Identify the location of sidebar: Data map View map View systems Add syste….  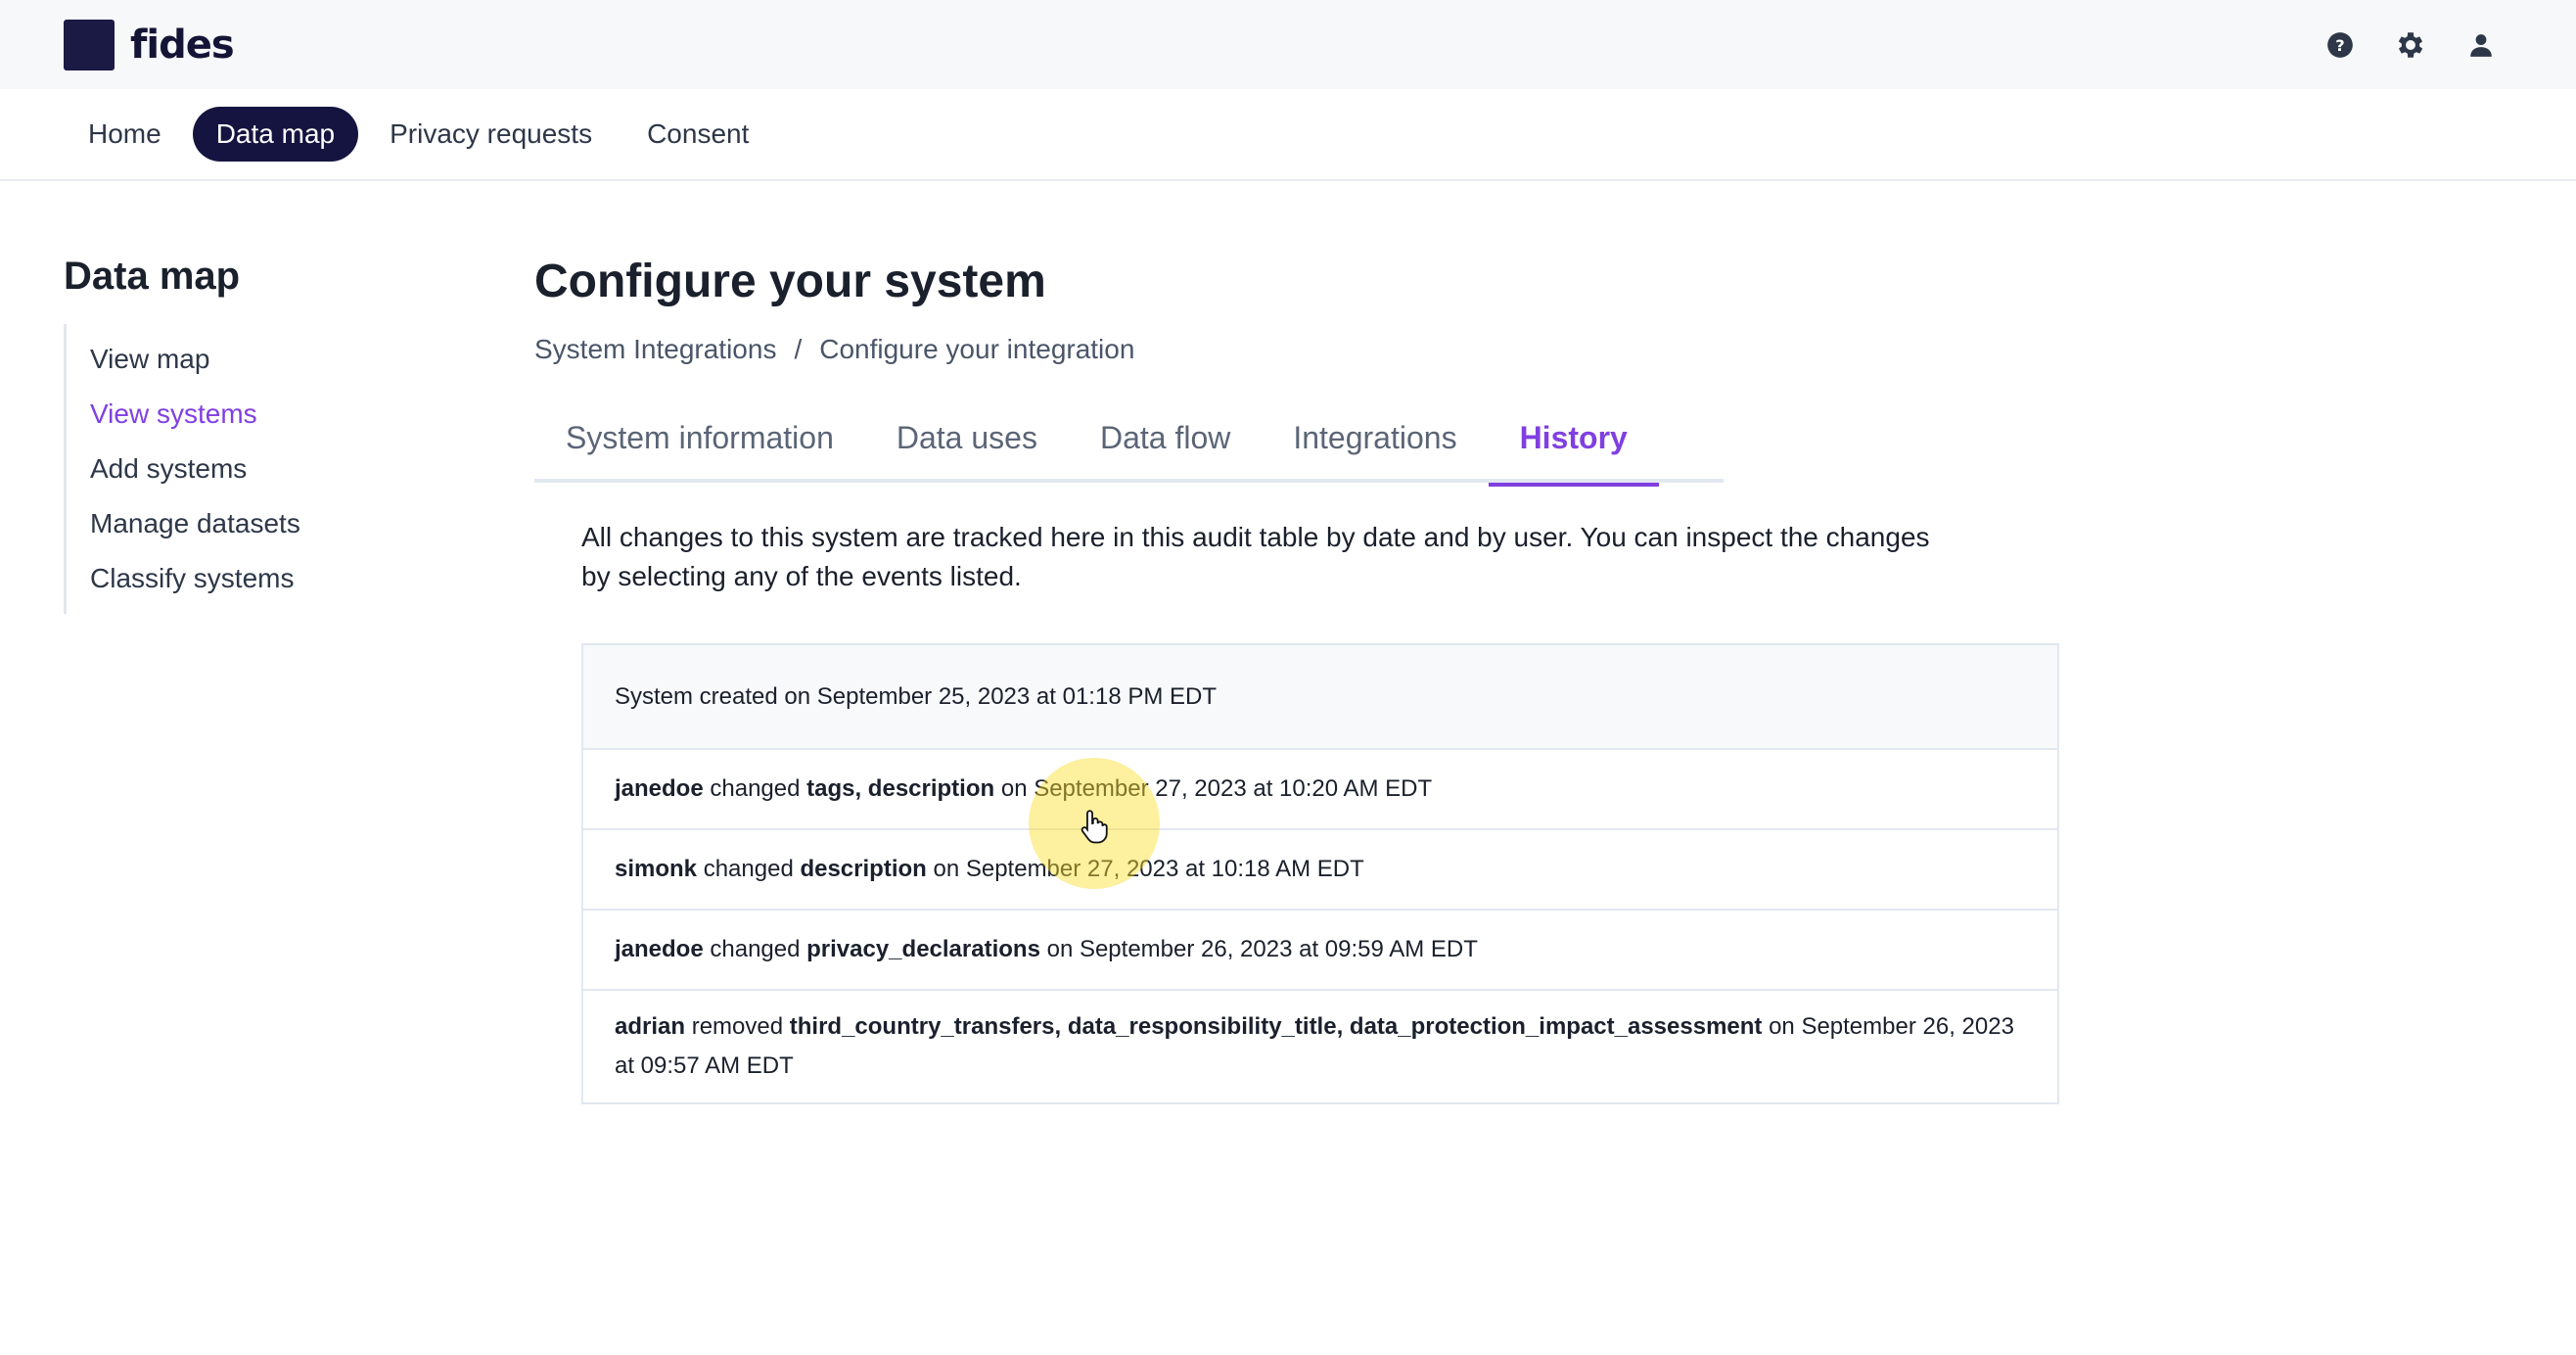
(259, 434).